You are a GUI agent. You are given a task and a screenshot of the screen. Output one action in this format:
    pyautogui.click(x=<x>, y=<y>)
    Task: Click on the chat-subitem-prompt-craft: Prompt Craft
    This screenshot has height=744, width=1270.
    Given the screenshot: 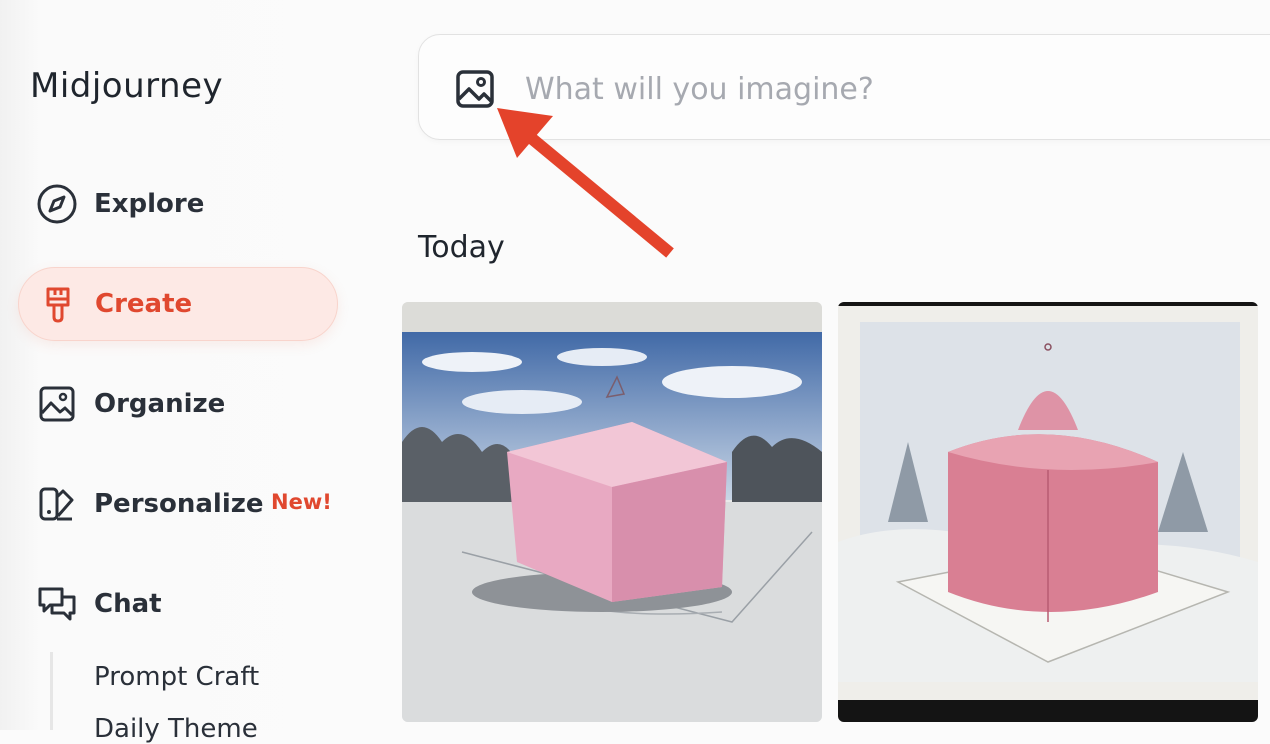 What is the action you would take?
    pyautogui.click(x=176, y=677)
    